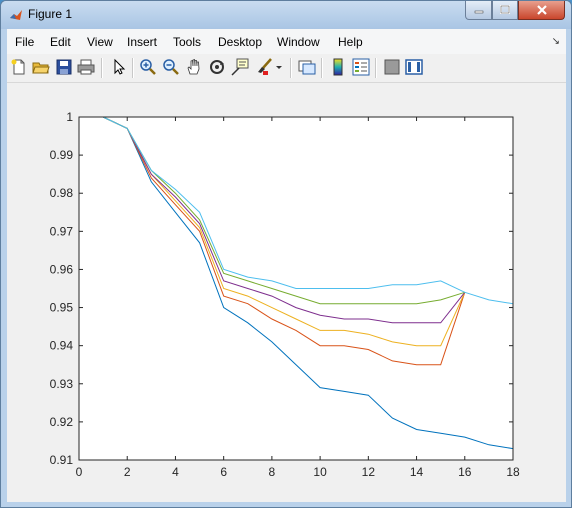  I want to click on link-plot-icon, so click(307, 67).